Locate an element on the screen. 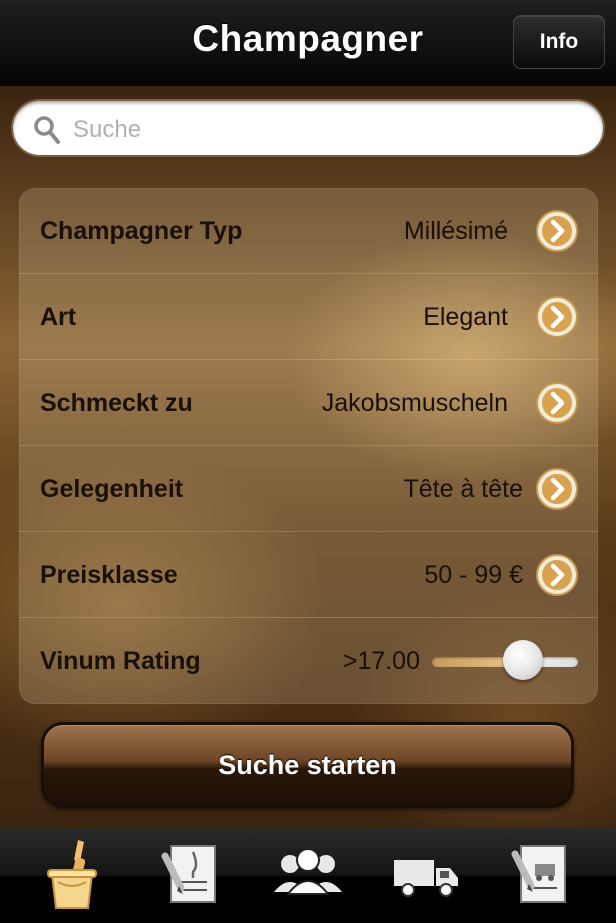 This screenshot has height=923, width=616. tab-bar is located at coordinates (308, 875).